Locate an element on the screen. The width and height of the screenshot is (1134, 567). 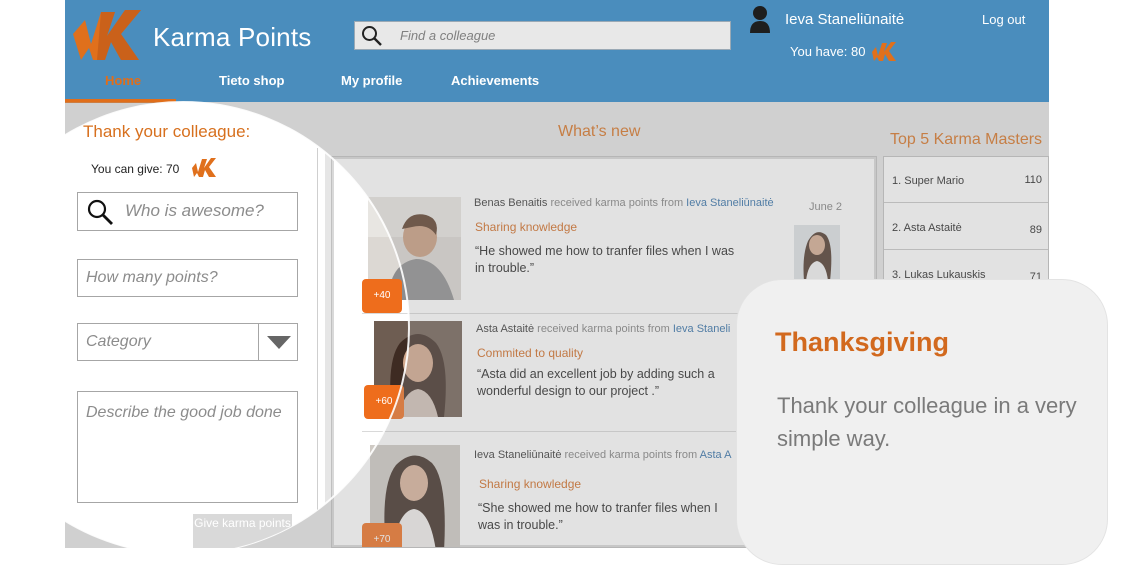
points-badge: +70 is located at coordinates (382, 535).